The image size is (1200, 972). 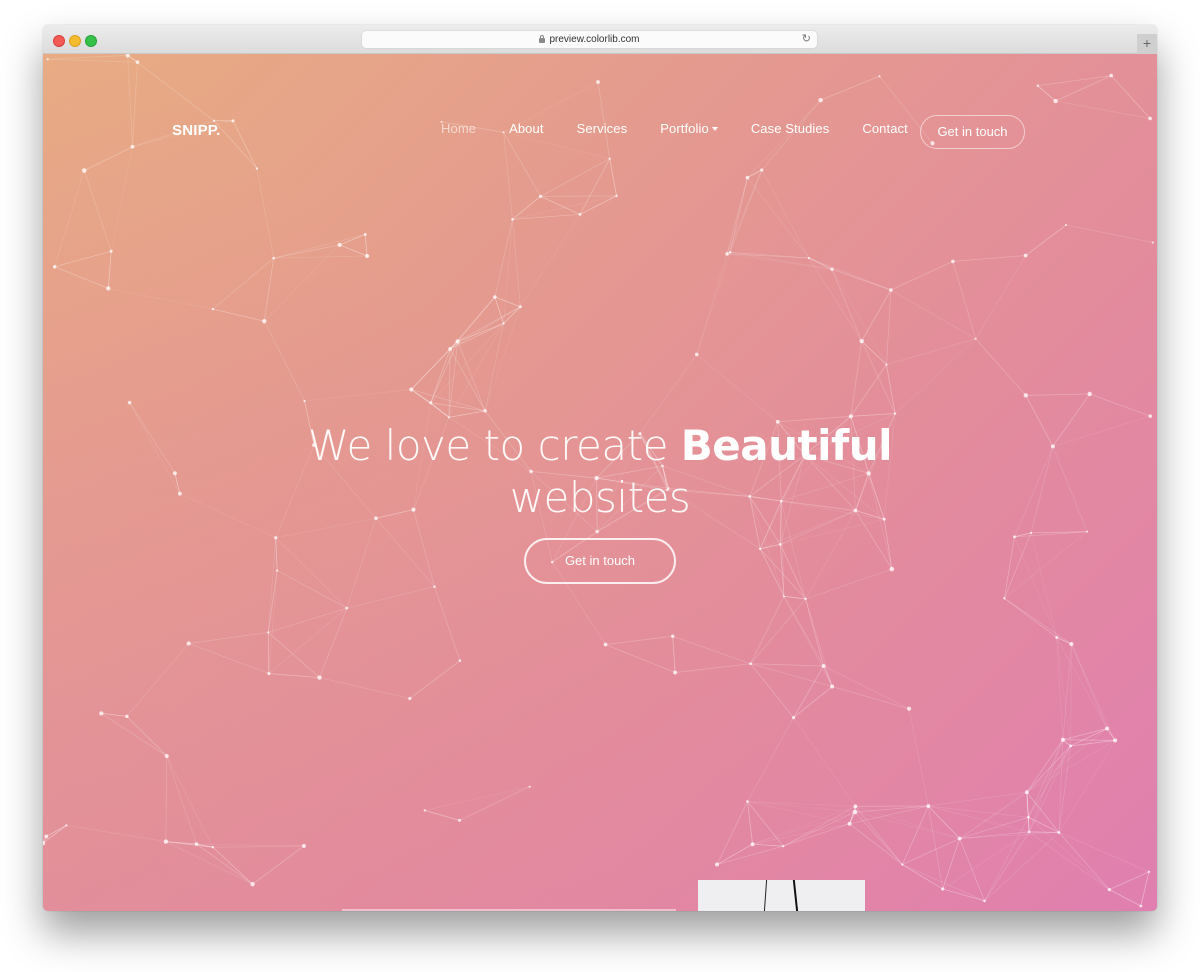 I want to click on site-logo: SNIPP., so click(x=196, y=130).